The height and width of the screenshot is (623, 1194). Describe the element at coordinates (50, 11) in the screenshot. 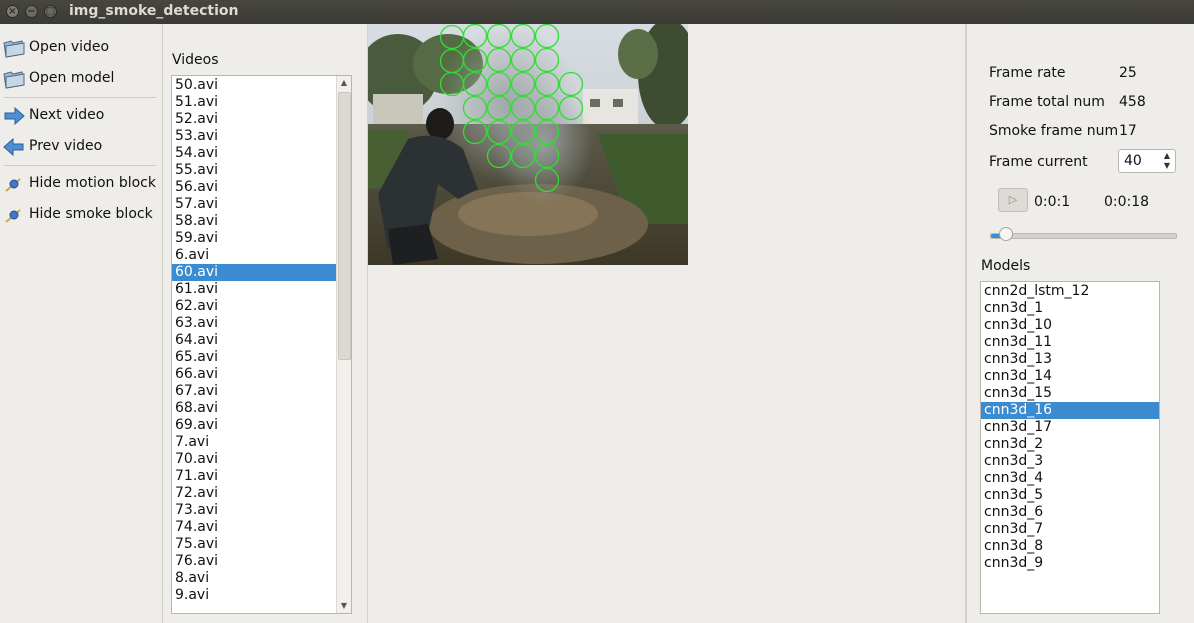

I see `maximize-window-button: □` at that location.